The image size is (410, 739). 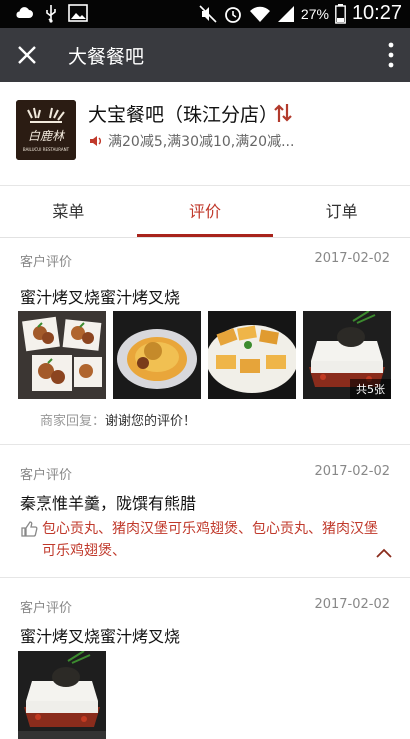 What do you see at coordinates (47, 136) in the screenshot?
I see `logo-text: 白鹿林` at bounding box center [47, 136].